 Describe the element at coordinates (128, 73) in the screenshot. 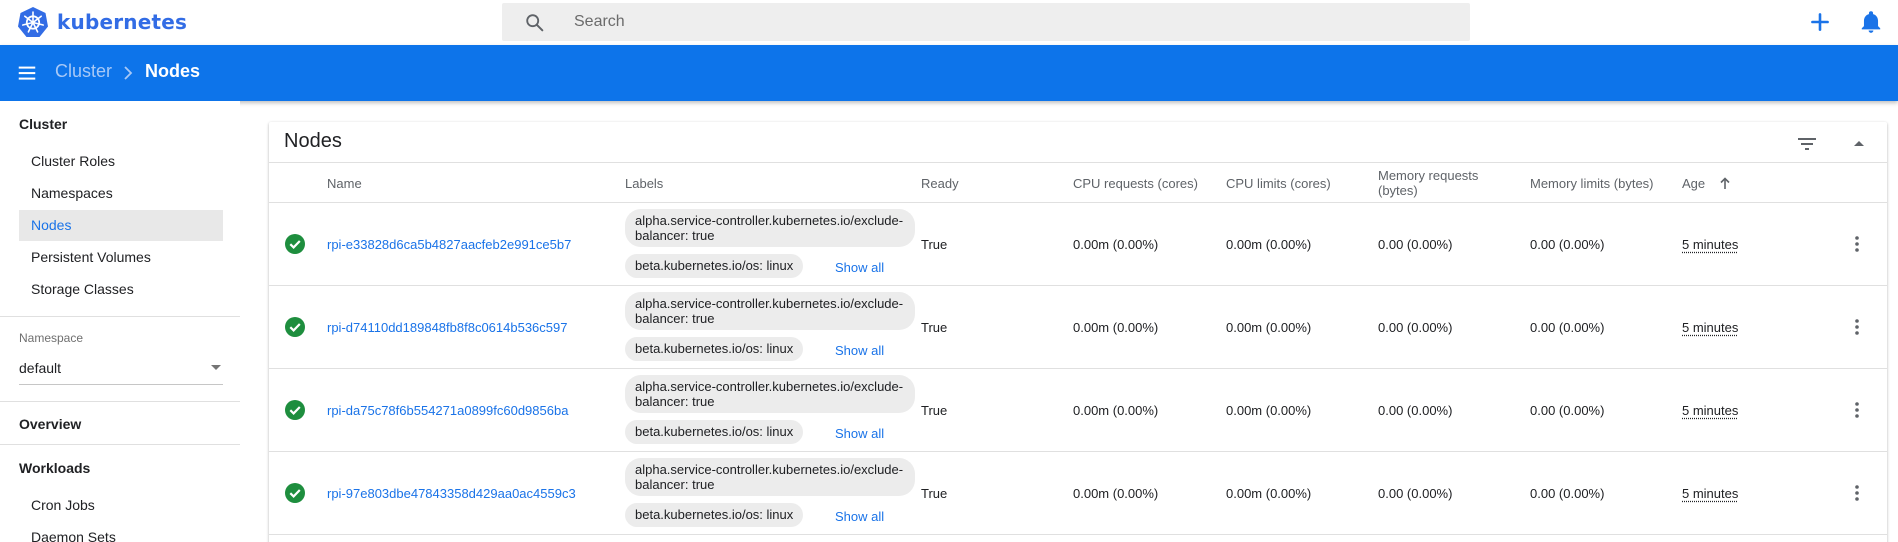

I see `chevron-right-icon` at that location.